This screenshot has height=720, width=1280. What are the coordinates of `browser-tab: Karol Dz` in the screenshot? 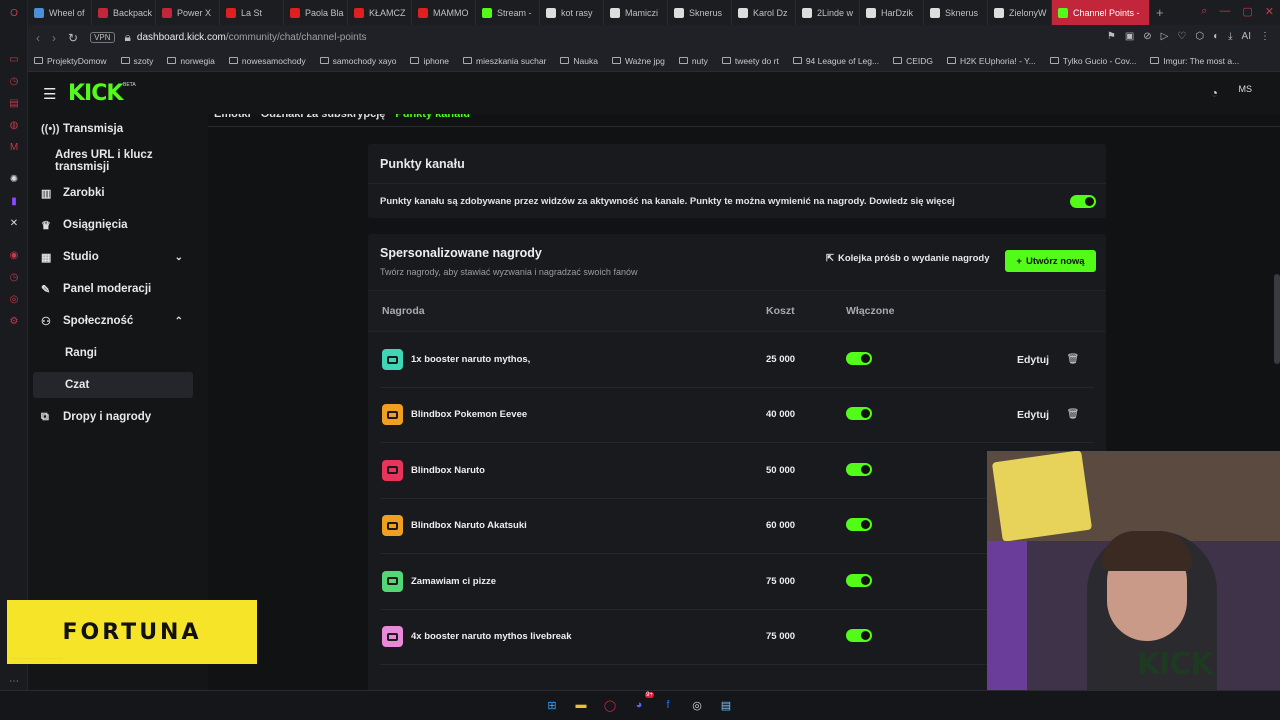 It's located at (764, 12).